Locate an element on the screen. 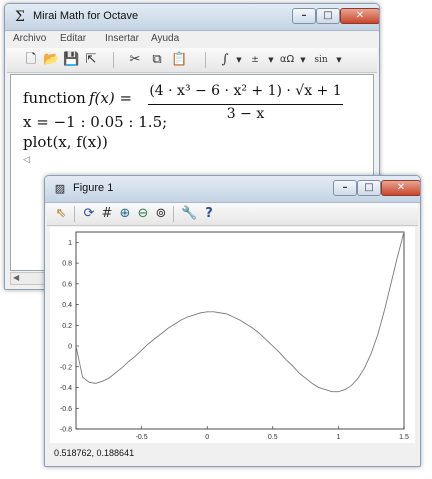 This screenshot has height=479, width=432. function-keyword: function is located at coordinates (54, 98).